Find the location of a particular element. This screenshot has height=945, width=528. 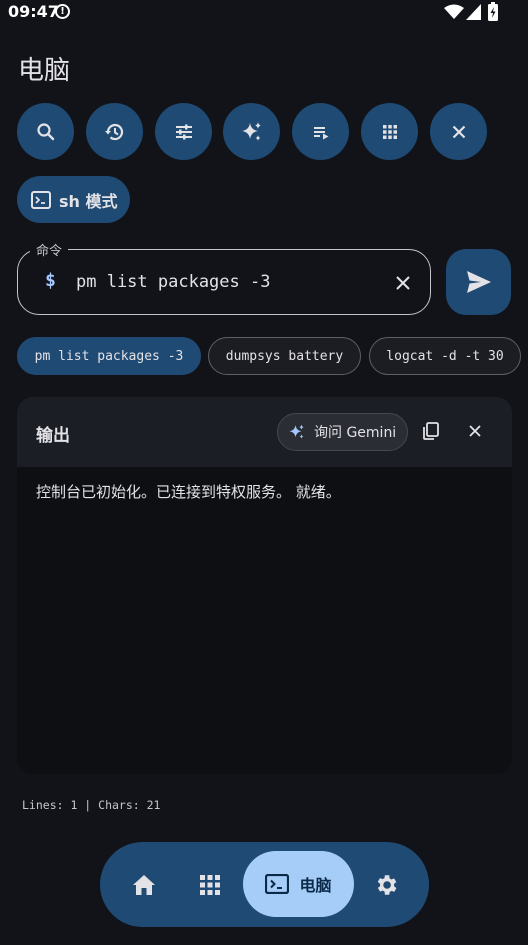

output-title: 输出 is located at coordinates (53, 436).